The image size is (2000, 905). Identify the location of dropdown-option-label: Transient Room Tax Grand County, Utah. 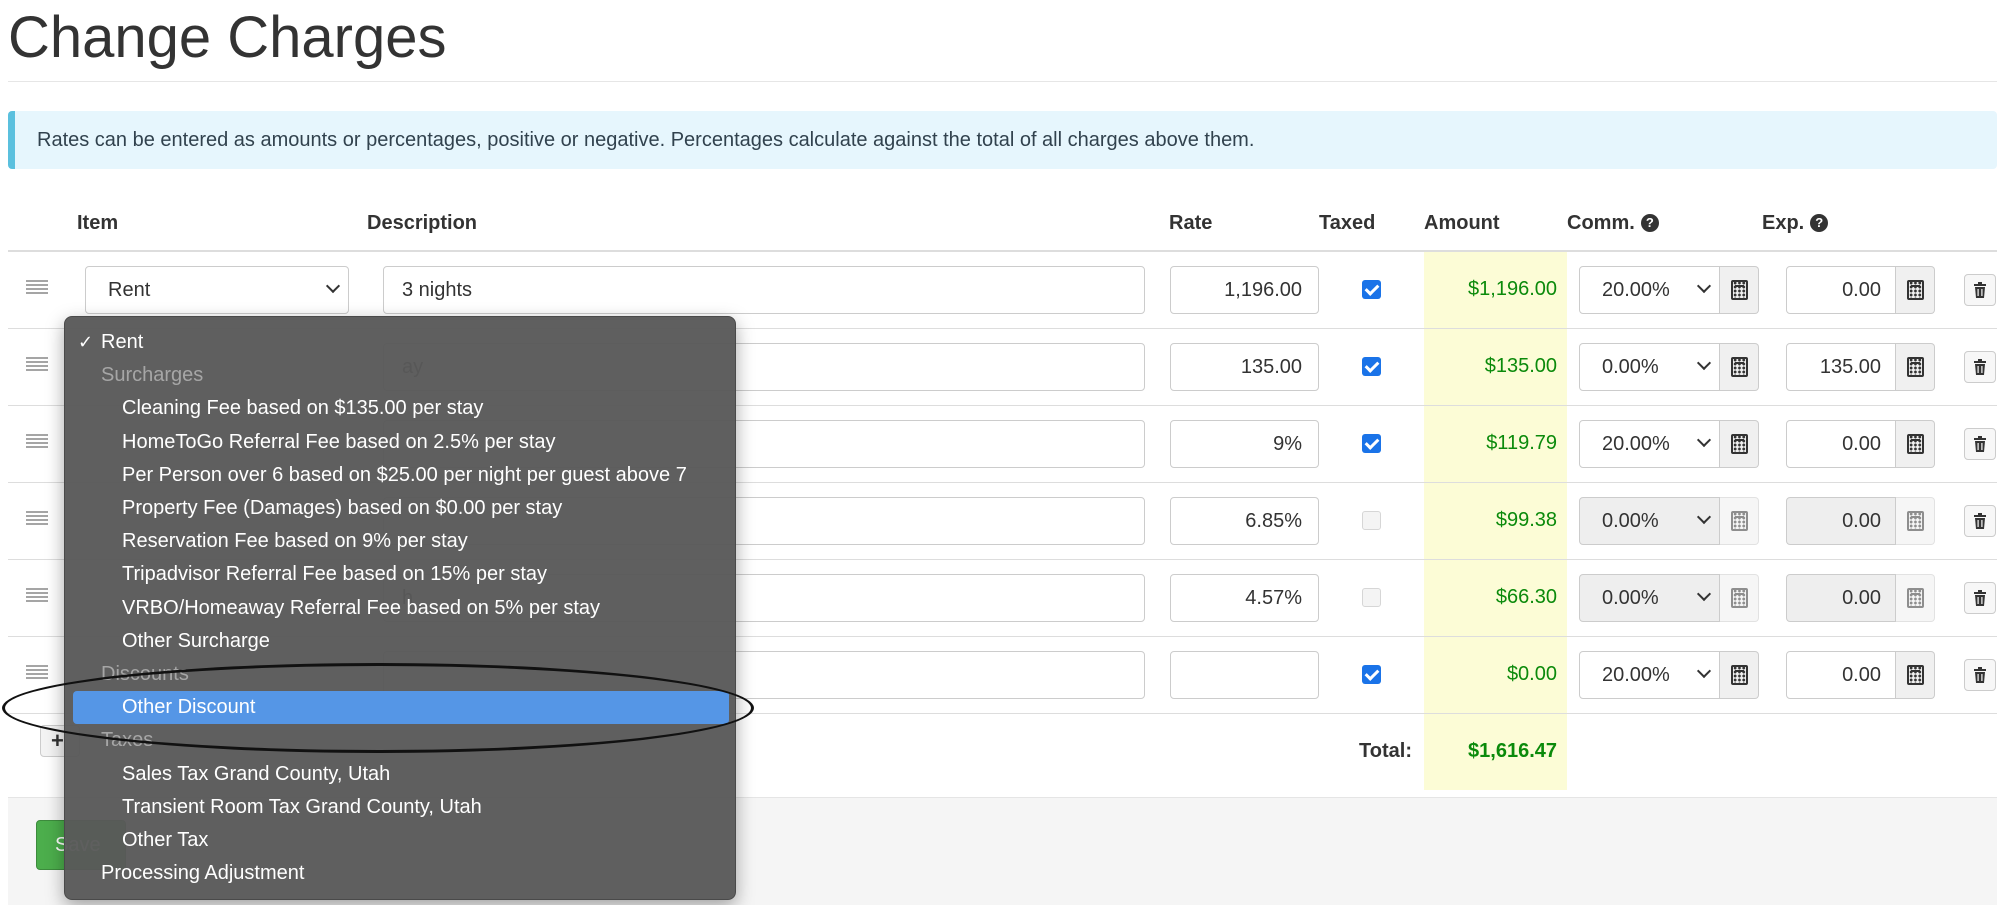
(302, 806).